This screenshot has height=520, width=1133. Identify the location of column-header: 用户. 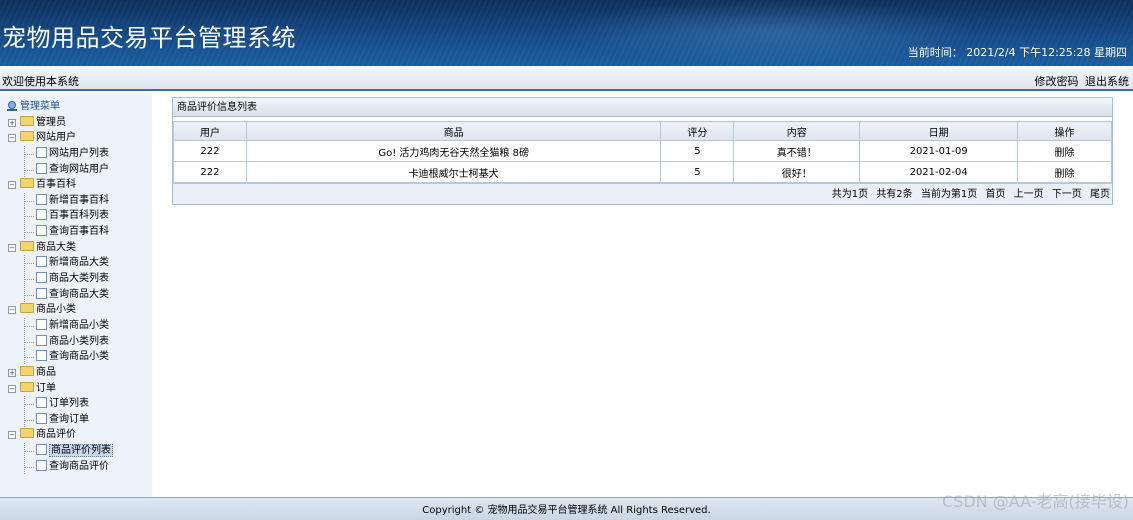
(210, 131).